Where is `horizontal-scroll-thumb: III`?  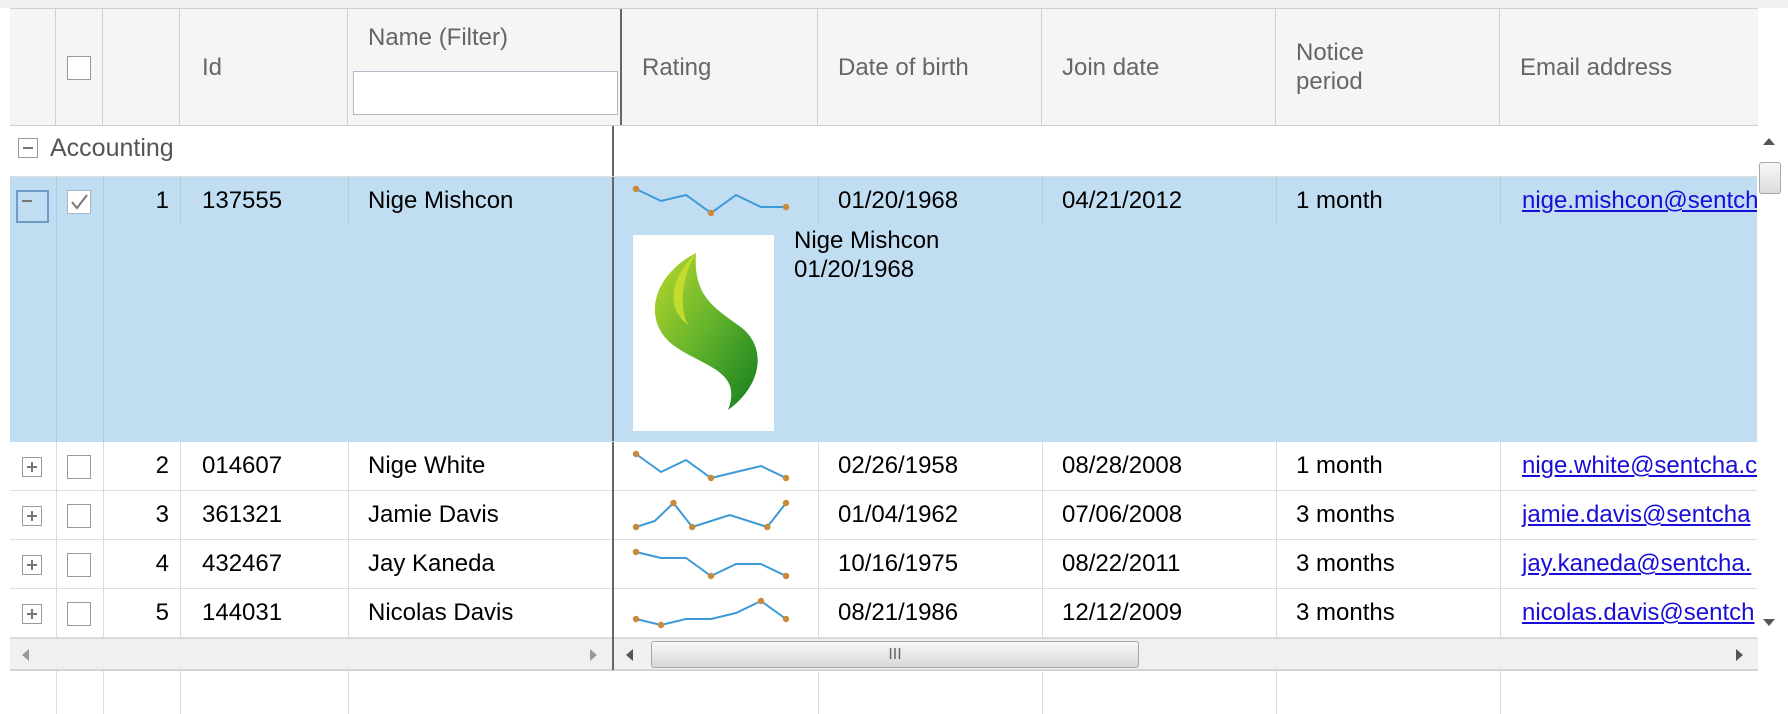 horizontal-scroll-thumb: III is located at coordinates (895, 654).